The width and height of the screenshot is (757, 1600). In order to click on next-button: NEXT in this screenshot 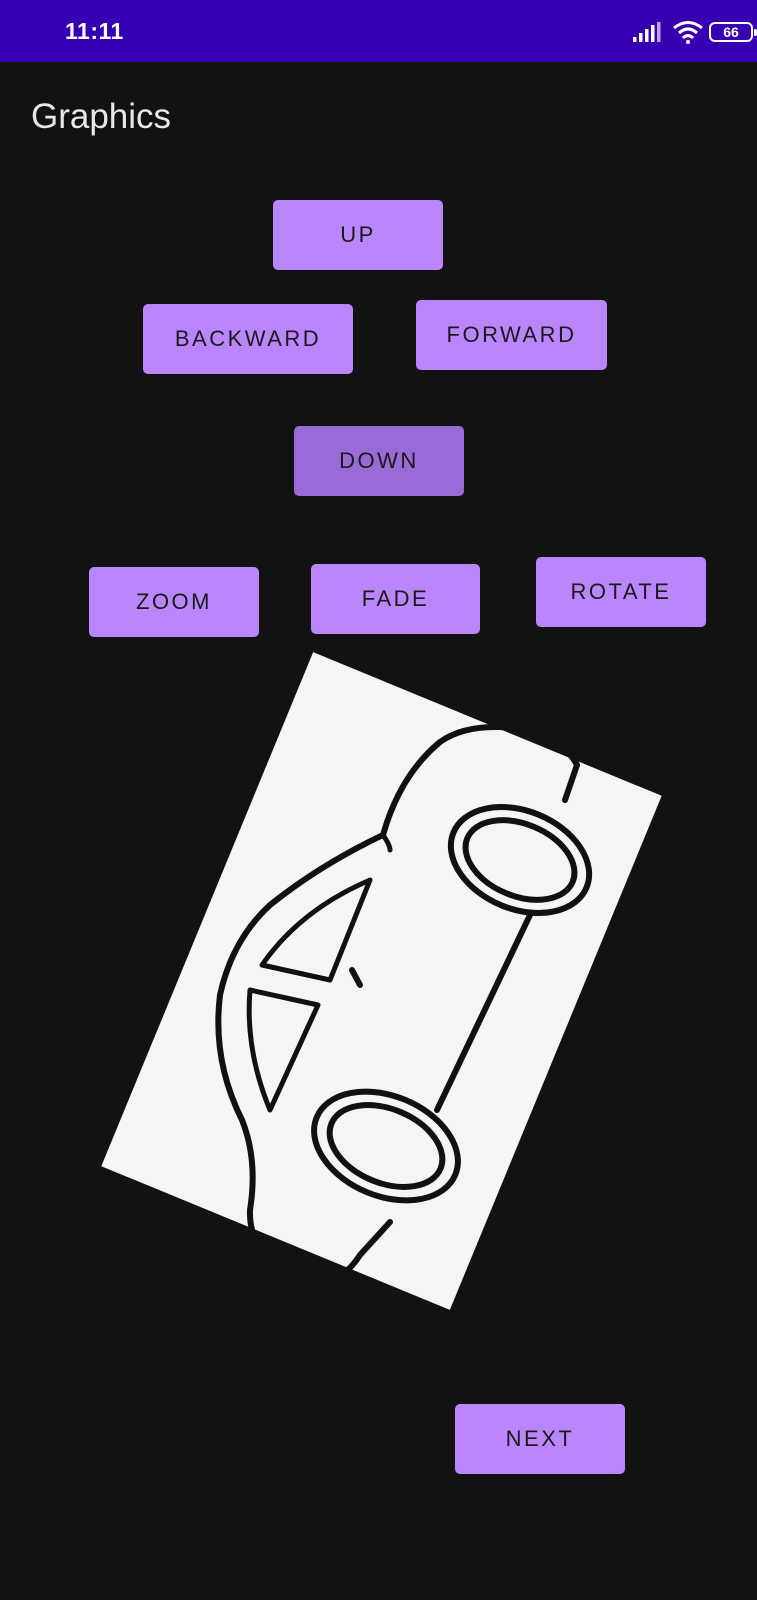, I will do `click(540, 1439)`.